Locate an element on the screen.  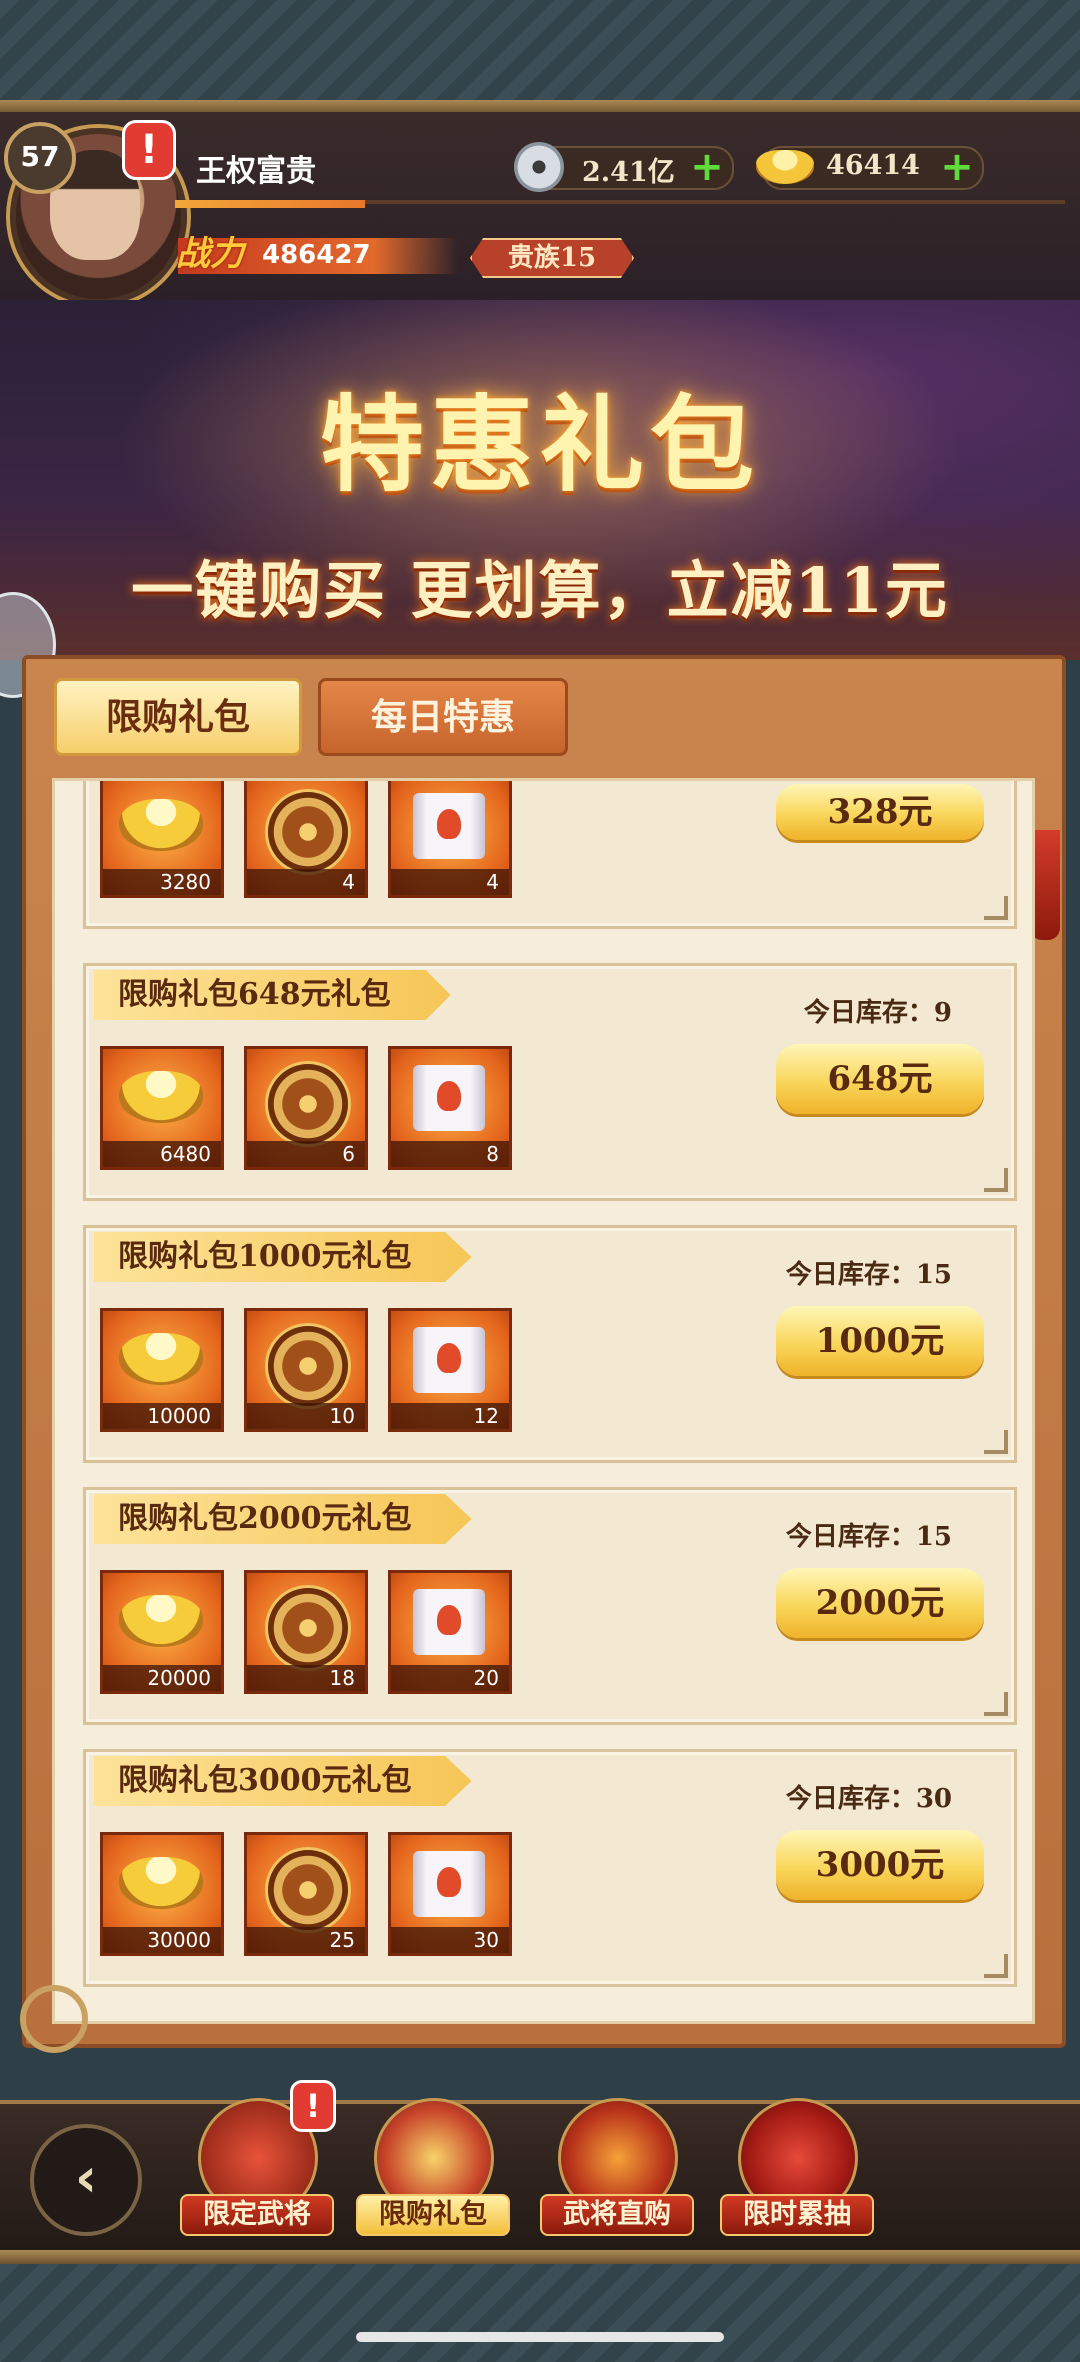
pack-title: 限购礼包648元礼包 is located at coordinates (272, 995).